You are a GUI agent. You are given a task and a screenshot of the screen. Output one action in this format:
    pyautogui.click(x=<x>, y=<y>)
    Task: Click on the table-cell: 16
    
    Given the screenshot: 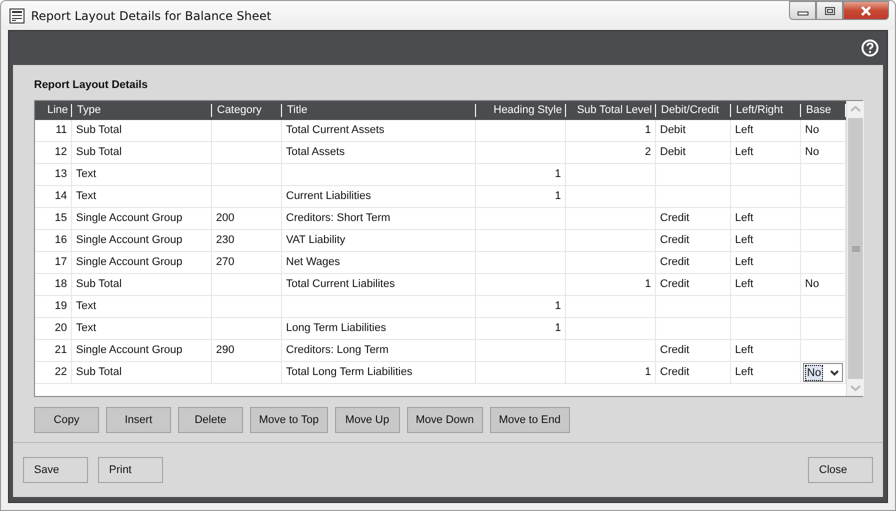 What is the action you would take?
    pyautogui.click(x=53, y=240)
    